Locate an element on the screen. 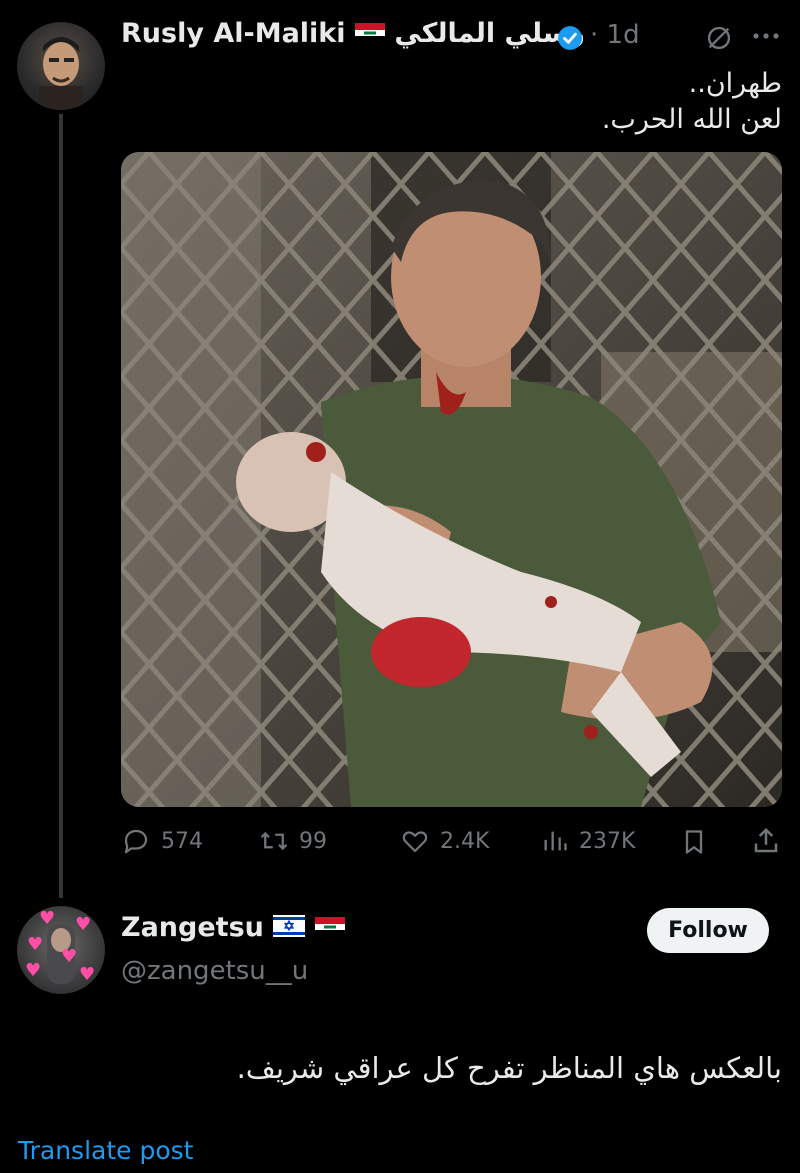  views-icon is located at coordinates (555, 841).